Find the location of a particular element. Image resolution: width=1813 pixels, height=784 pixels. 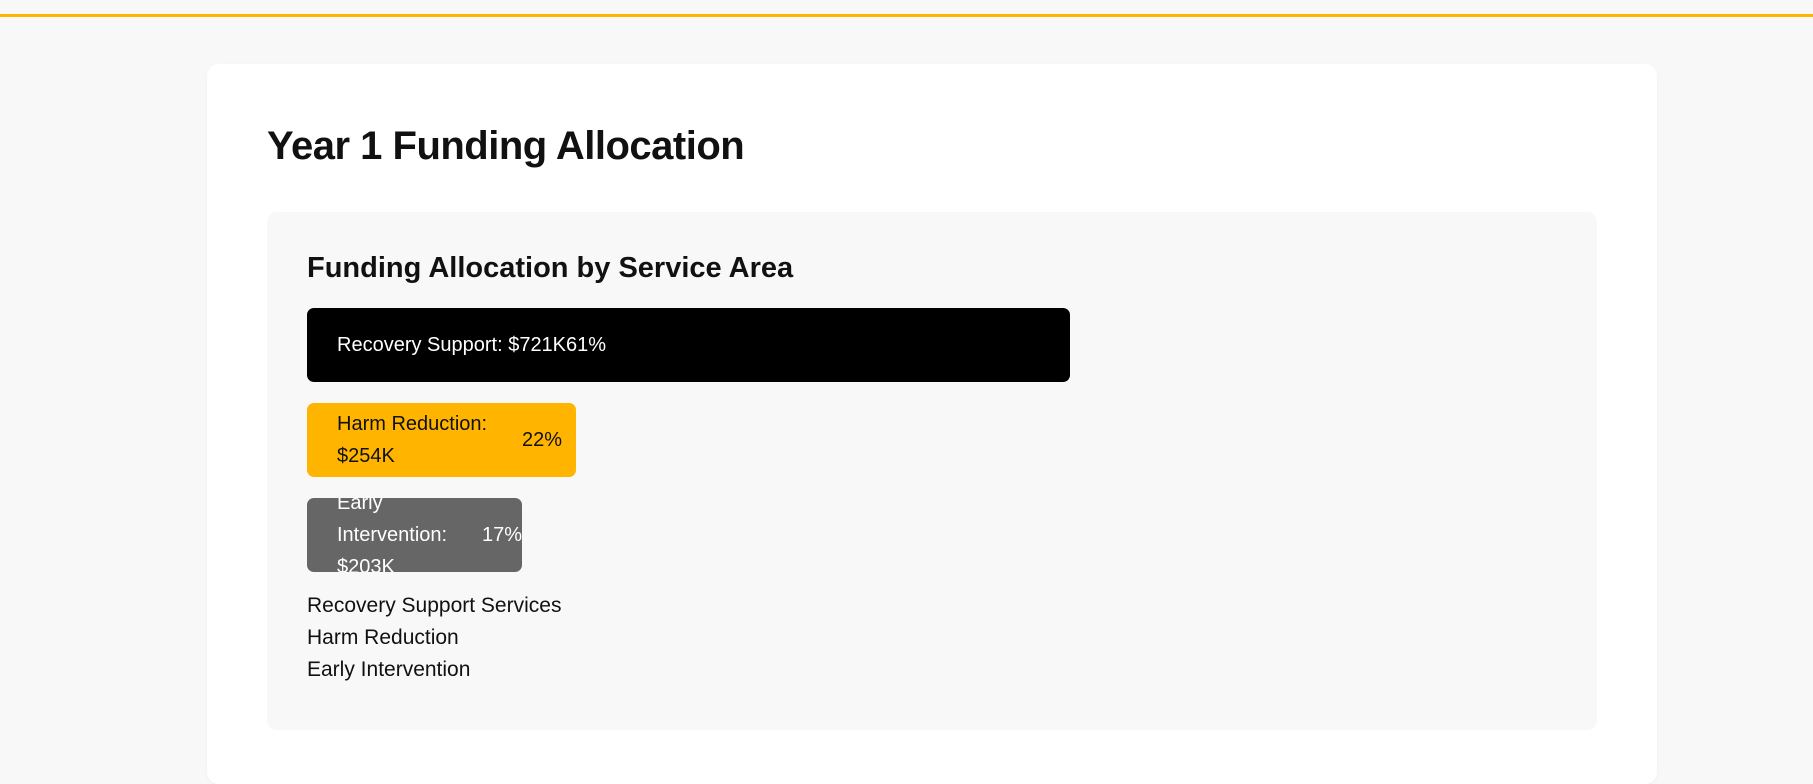

bar-percent-label: 61% is located at coordinates (586, 345).